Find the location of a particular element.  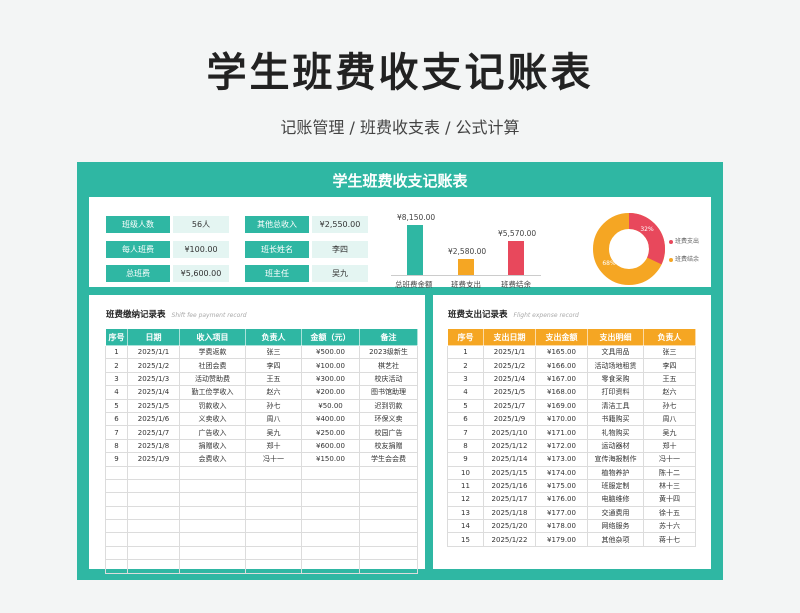

expense-cell: 2025/1/15 is located at coordinates (509, 472).